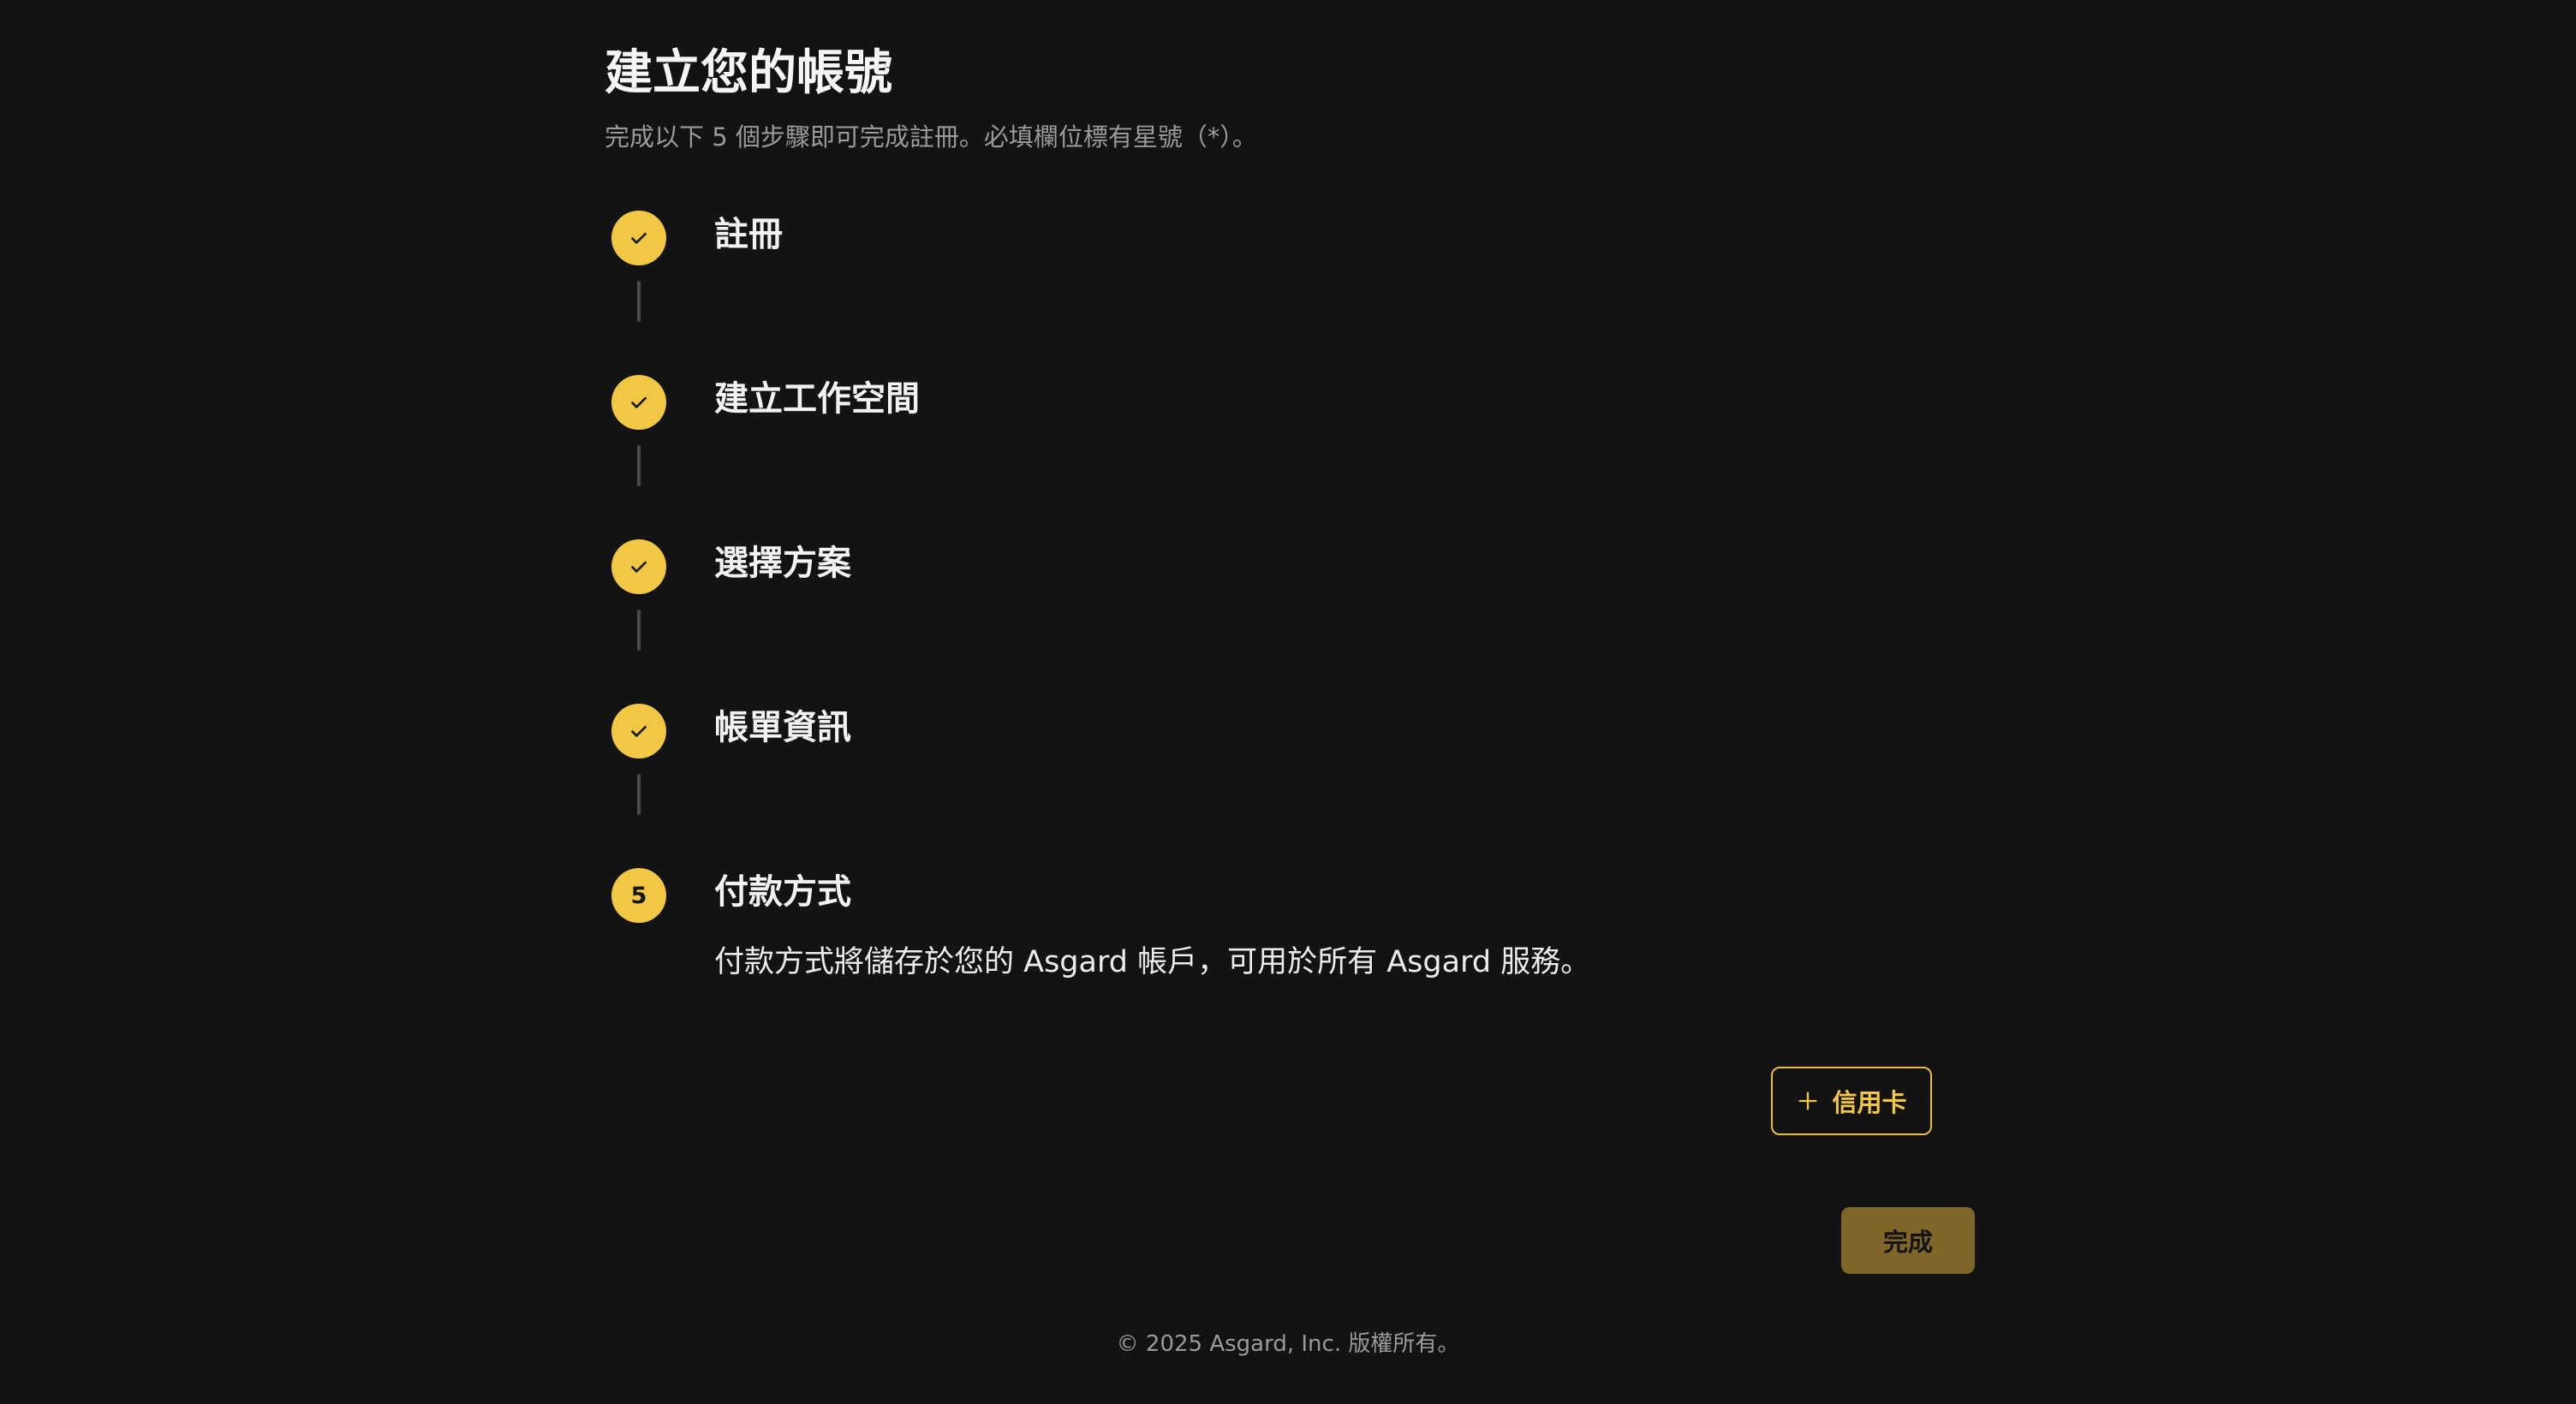  What do you see at coordinates (1807, 1101) in the screenshot?
I see `plus-icon` at bounding box center [1807, 1101].